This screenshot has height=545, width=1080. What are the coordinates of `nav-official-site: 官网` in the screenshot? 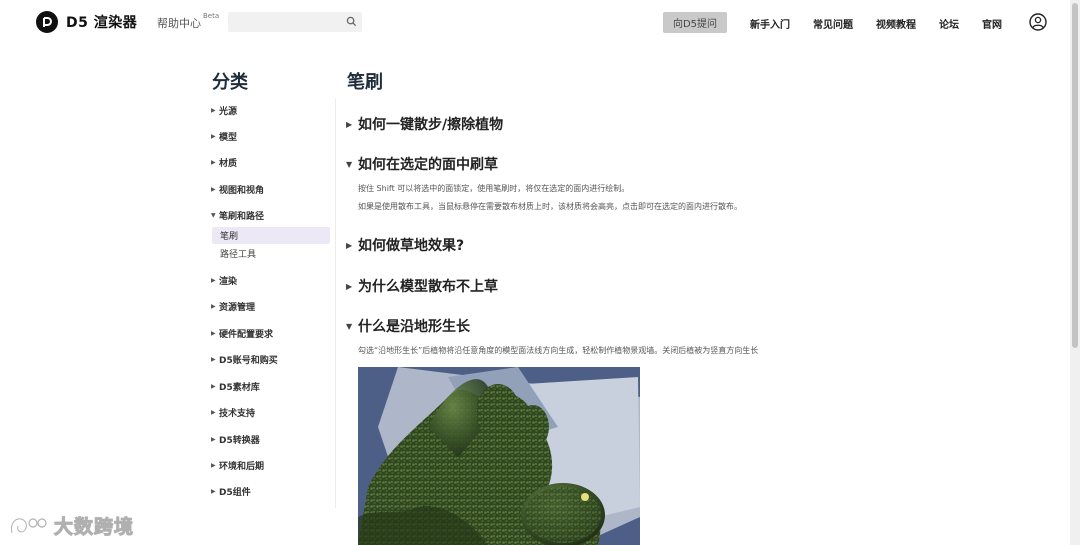 It's located at (992, 23).